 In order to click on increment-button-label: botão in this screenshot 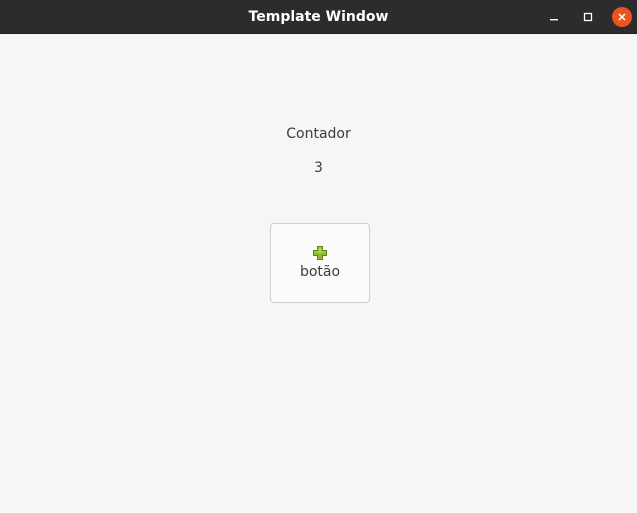, I will do `click(320, 272)`.